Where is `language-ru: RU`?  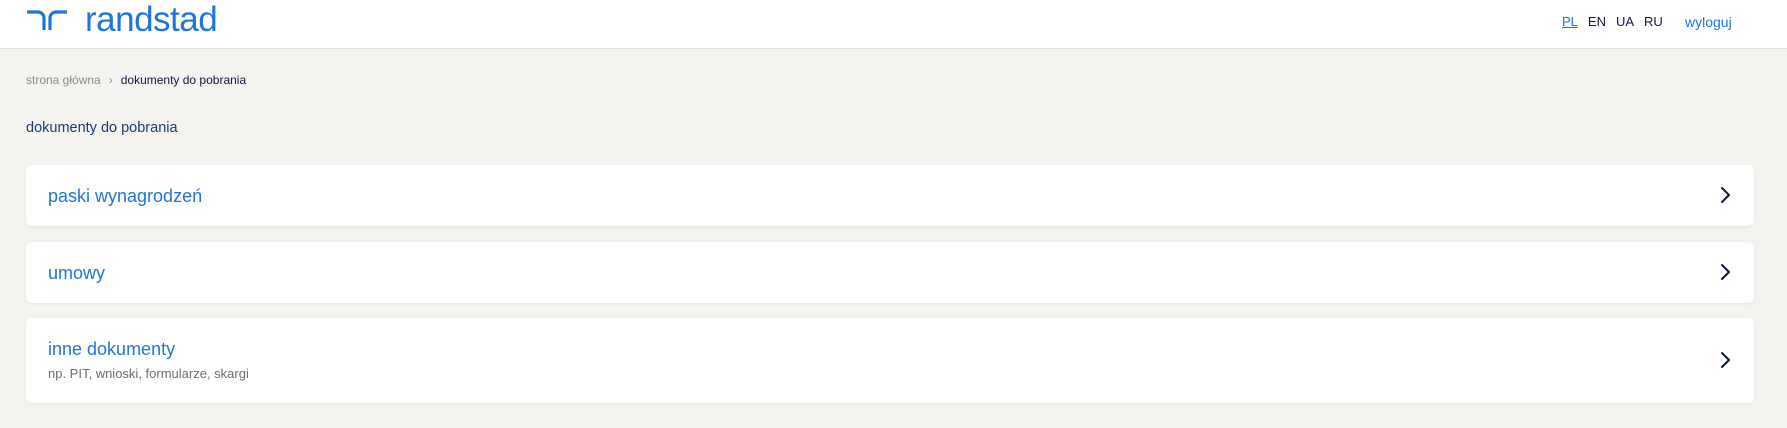 language-ru: RU is located at coordinates (1653, 22).